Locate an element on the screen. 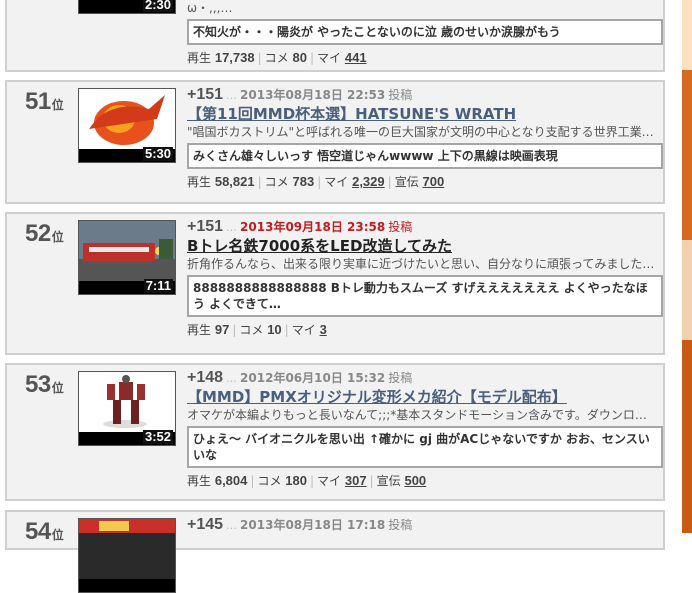  comment-count: 80 is located at coordinates (299, 57).